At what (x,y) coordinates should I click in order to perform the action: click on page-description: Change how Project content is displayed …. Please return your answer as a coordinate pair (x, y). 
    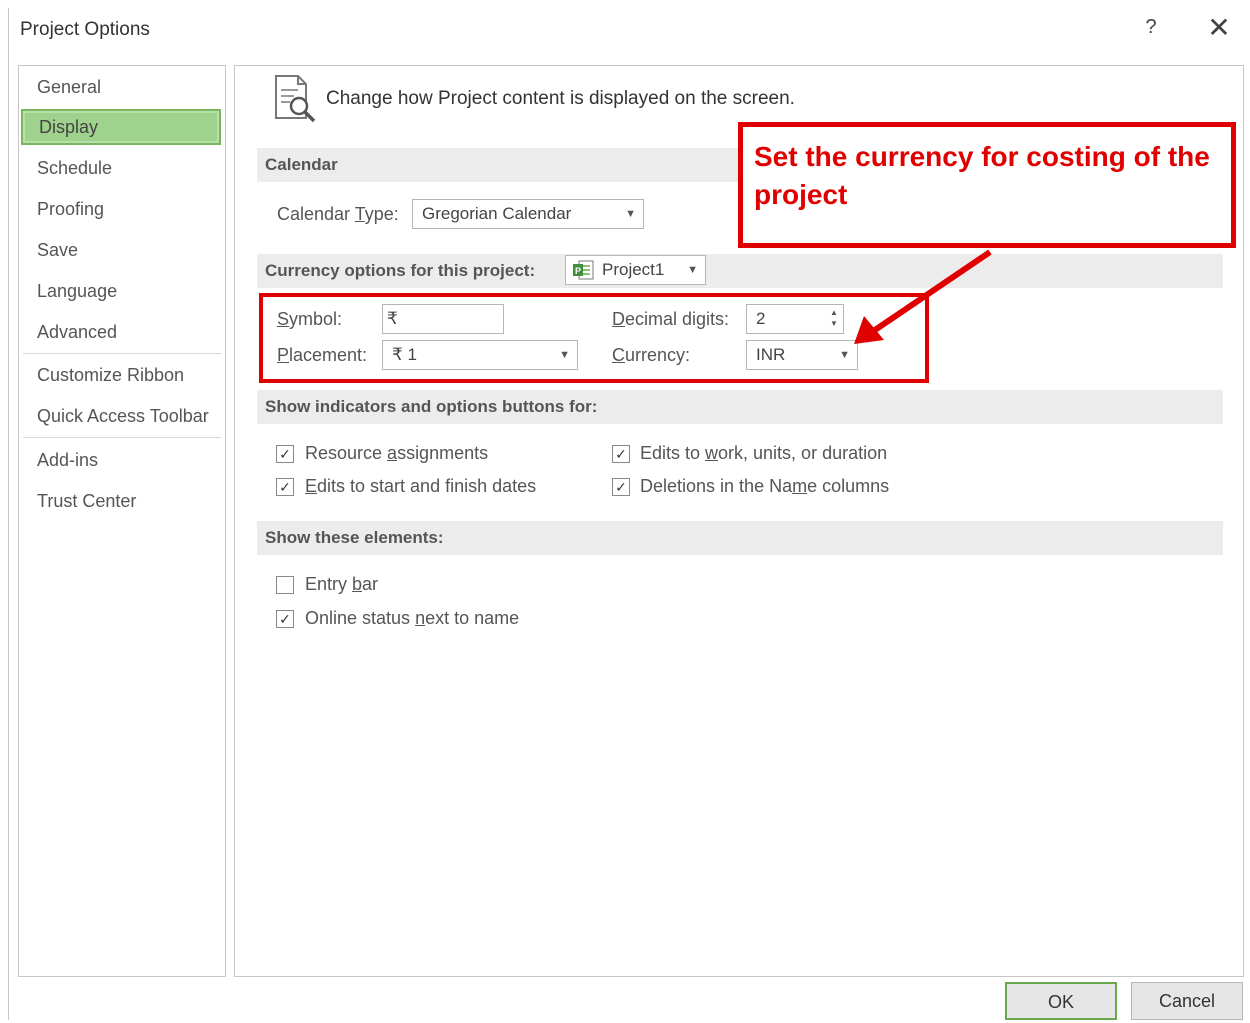
    Looking at the image, I should click on (560, 98).